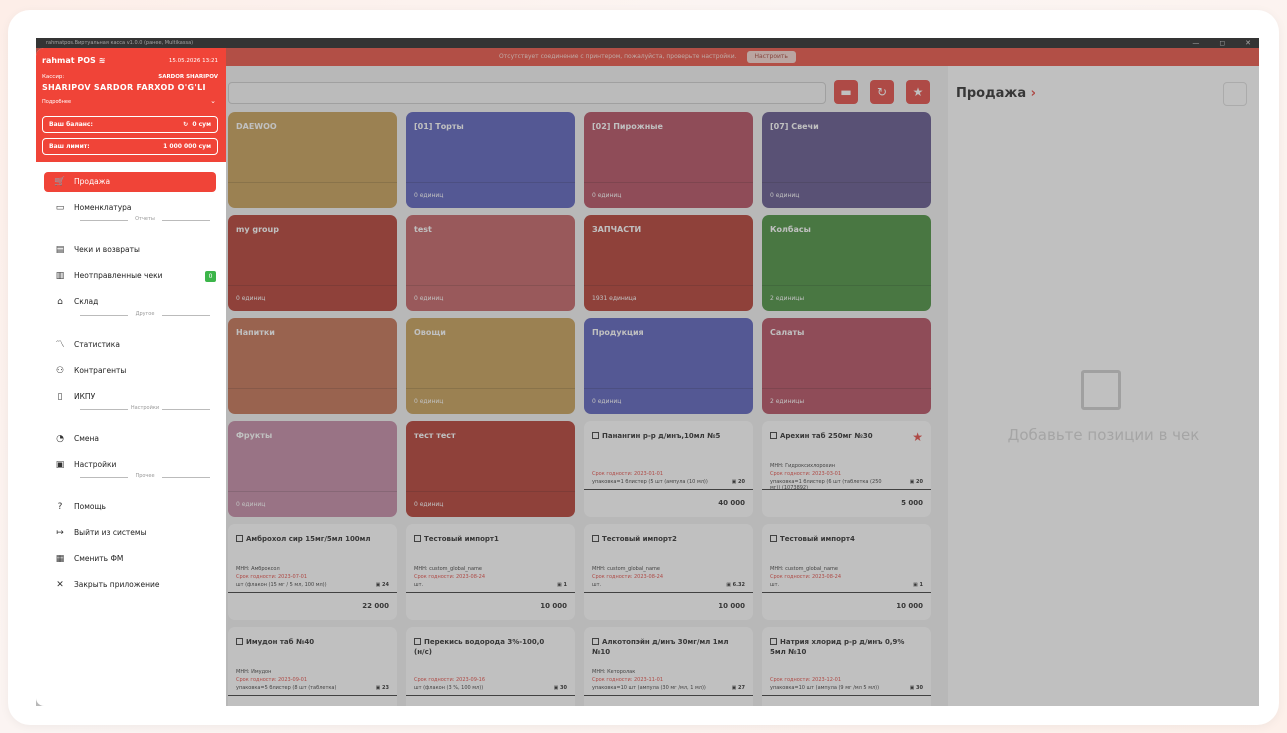  I want to click on menu-item-label: Помощь, so click(90, 506).